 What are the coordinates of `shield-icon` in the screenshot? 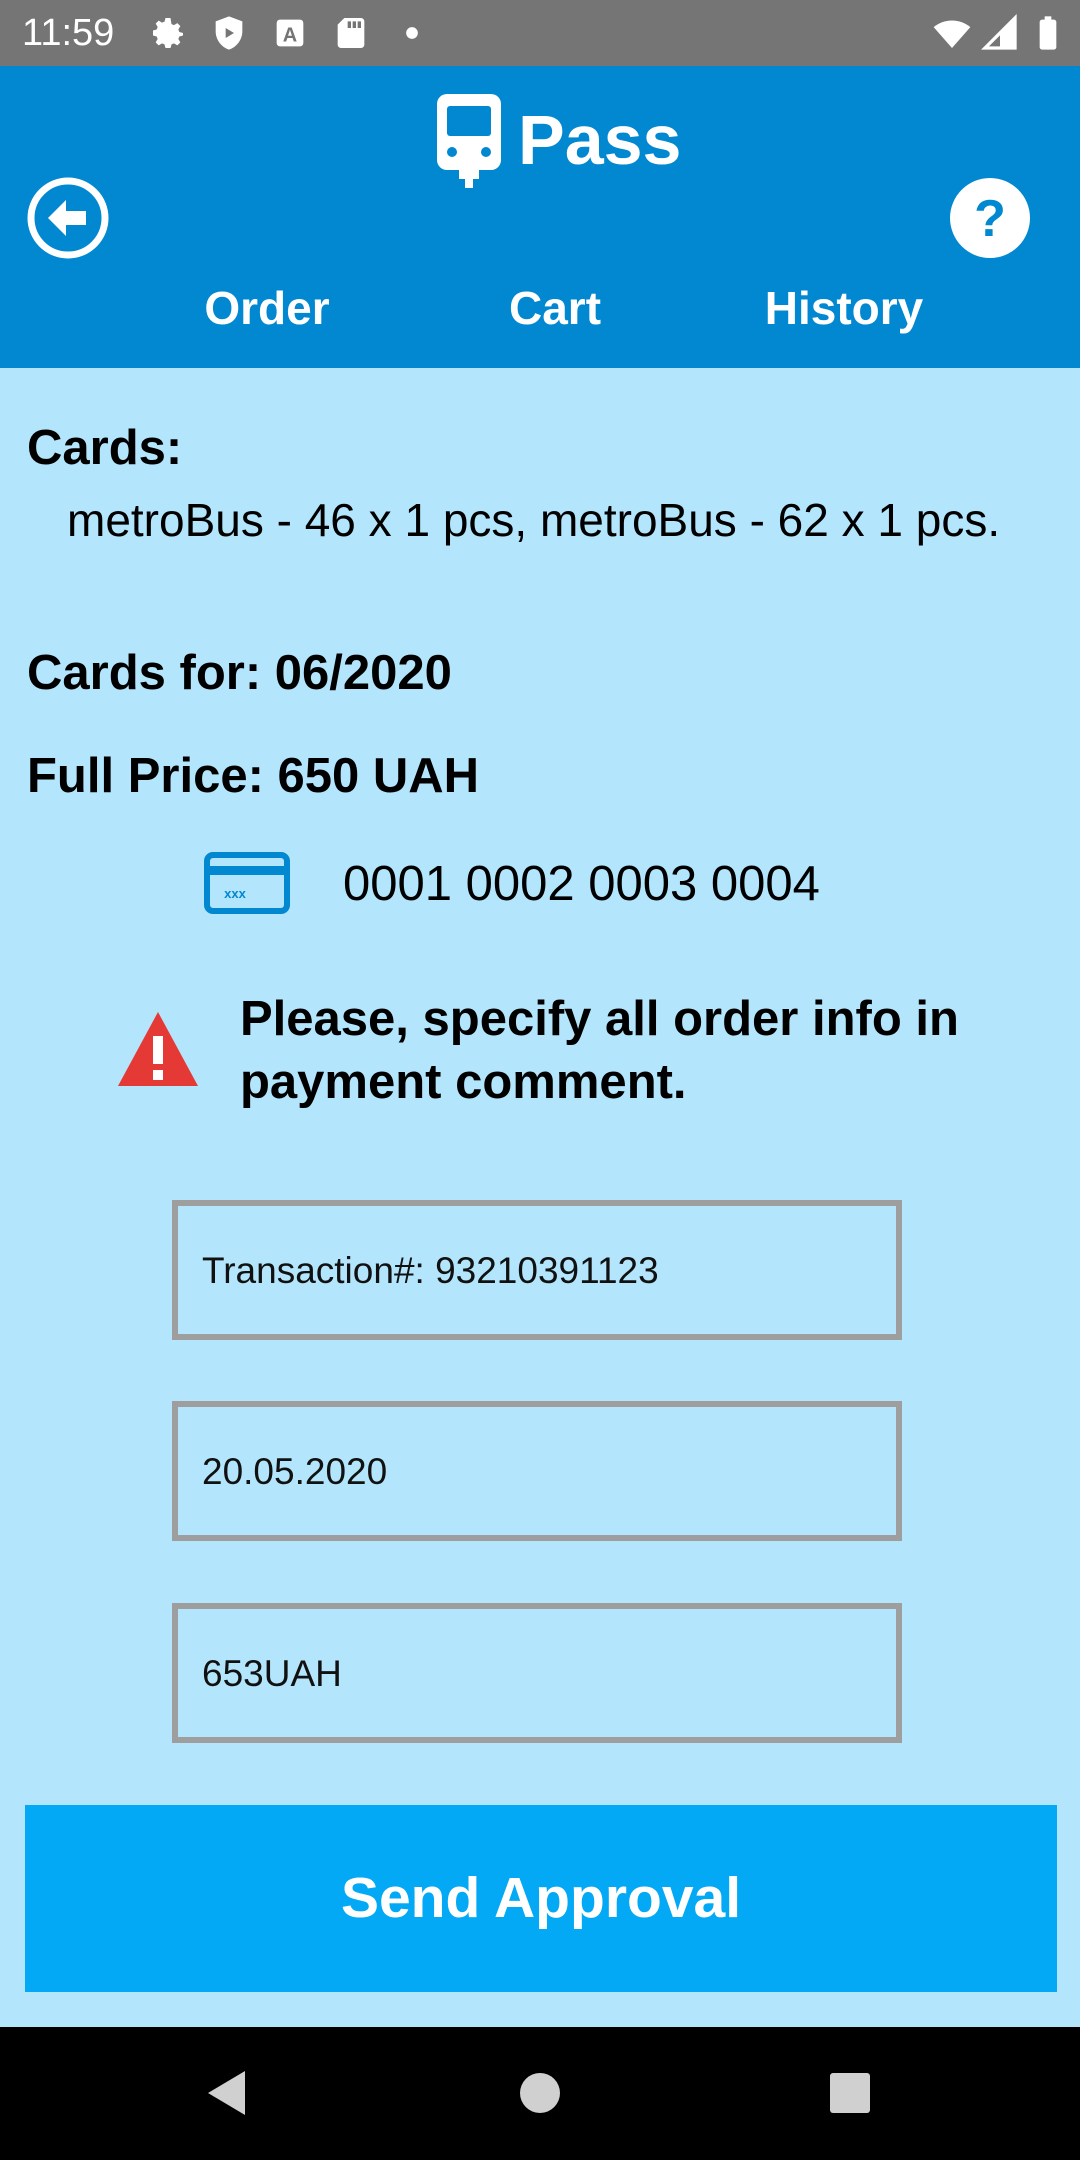 It's located at (229, 33).